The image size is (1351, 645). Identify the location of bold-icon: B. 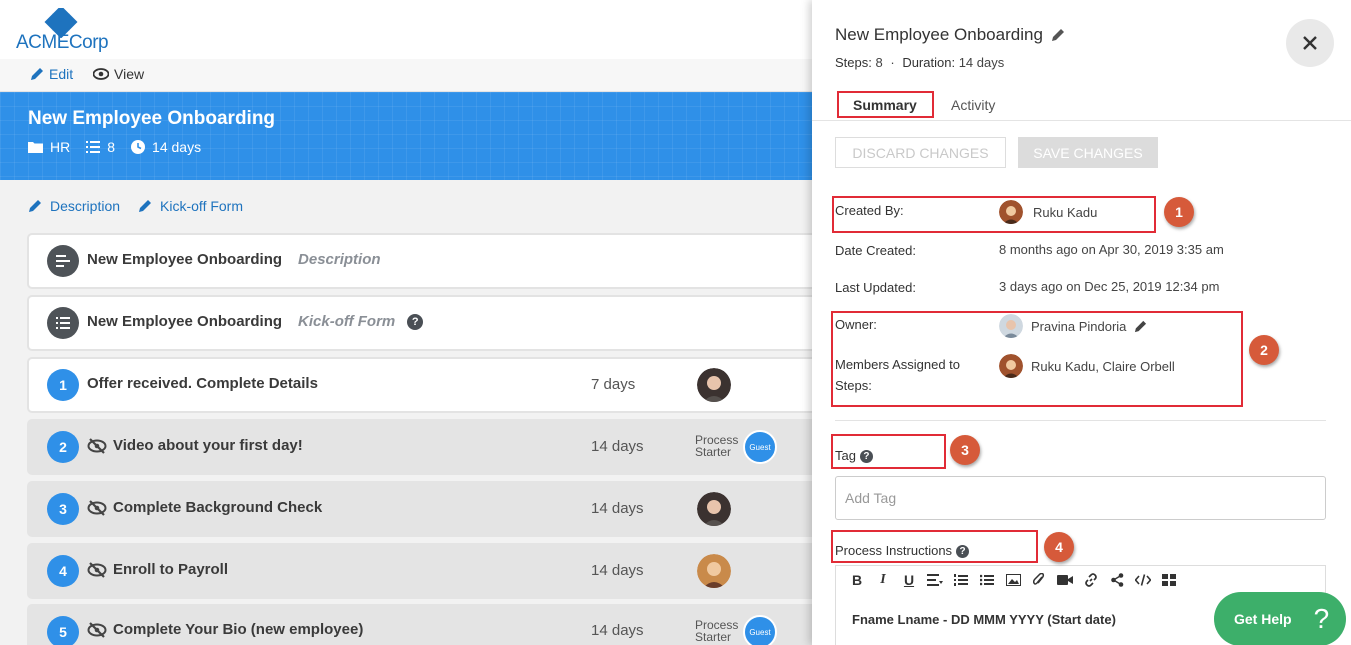
(857, 580).